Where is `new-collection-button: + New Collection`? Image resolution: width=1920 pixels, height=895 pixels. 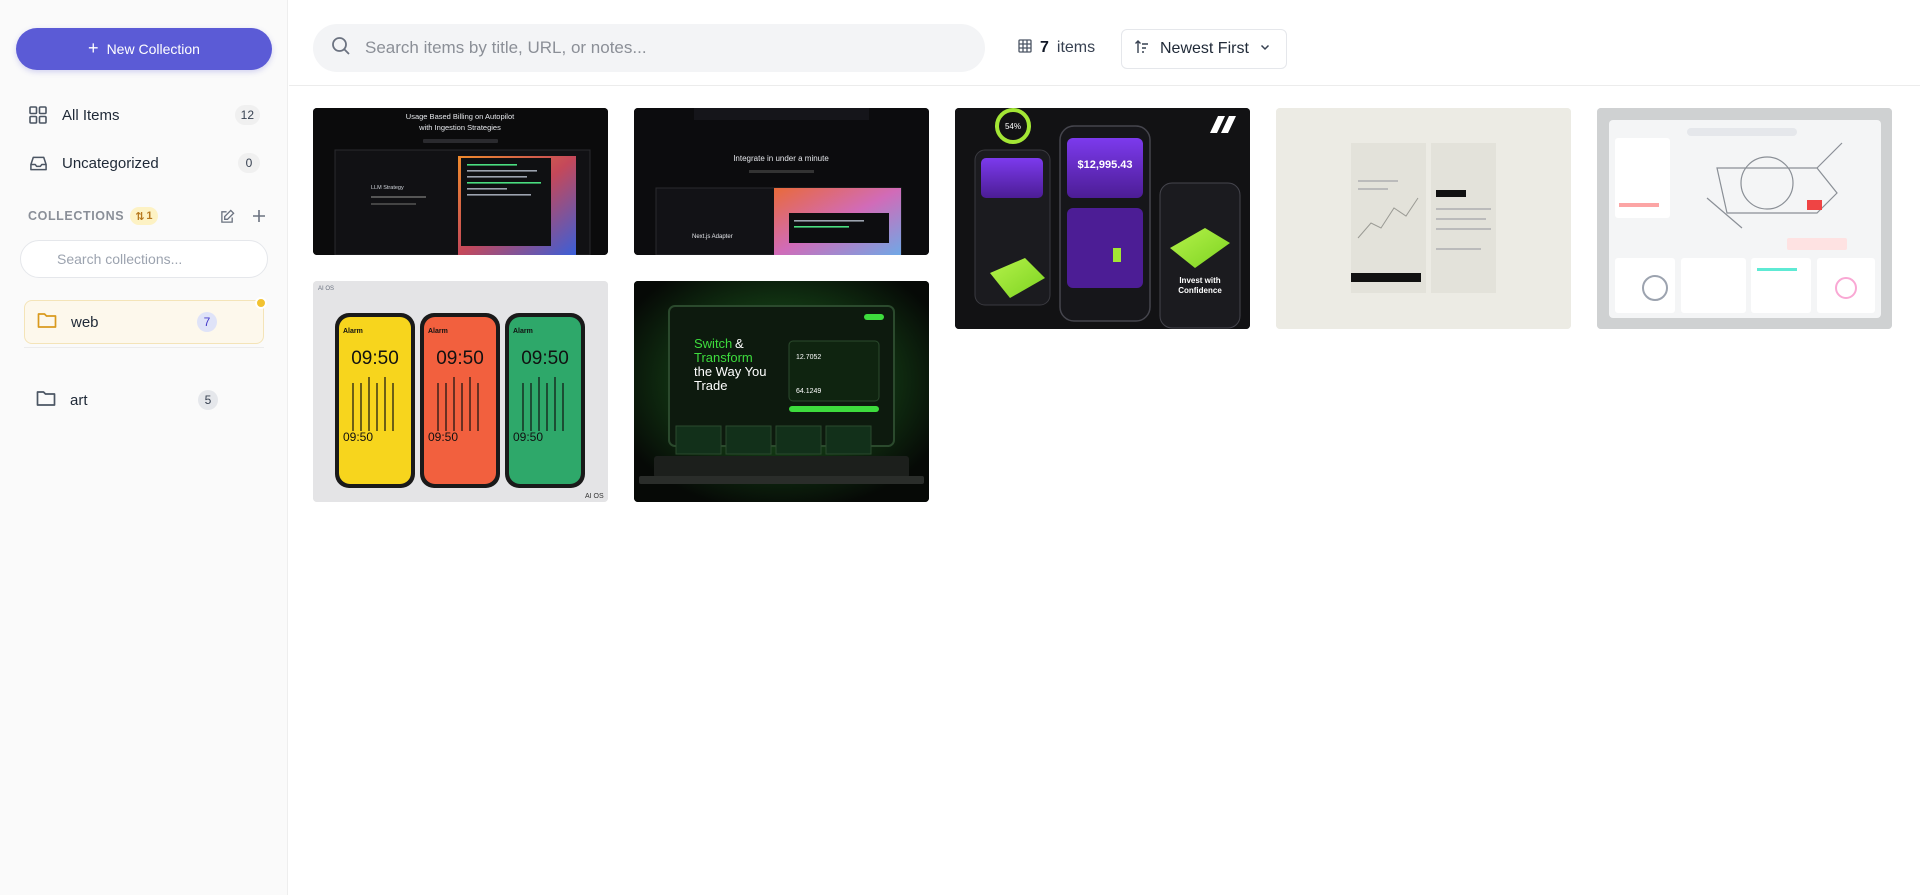 new-collection-button: + New Collection is located at coordinates (144, 49).